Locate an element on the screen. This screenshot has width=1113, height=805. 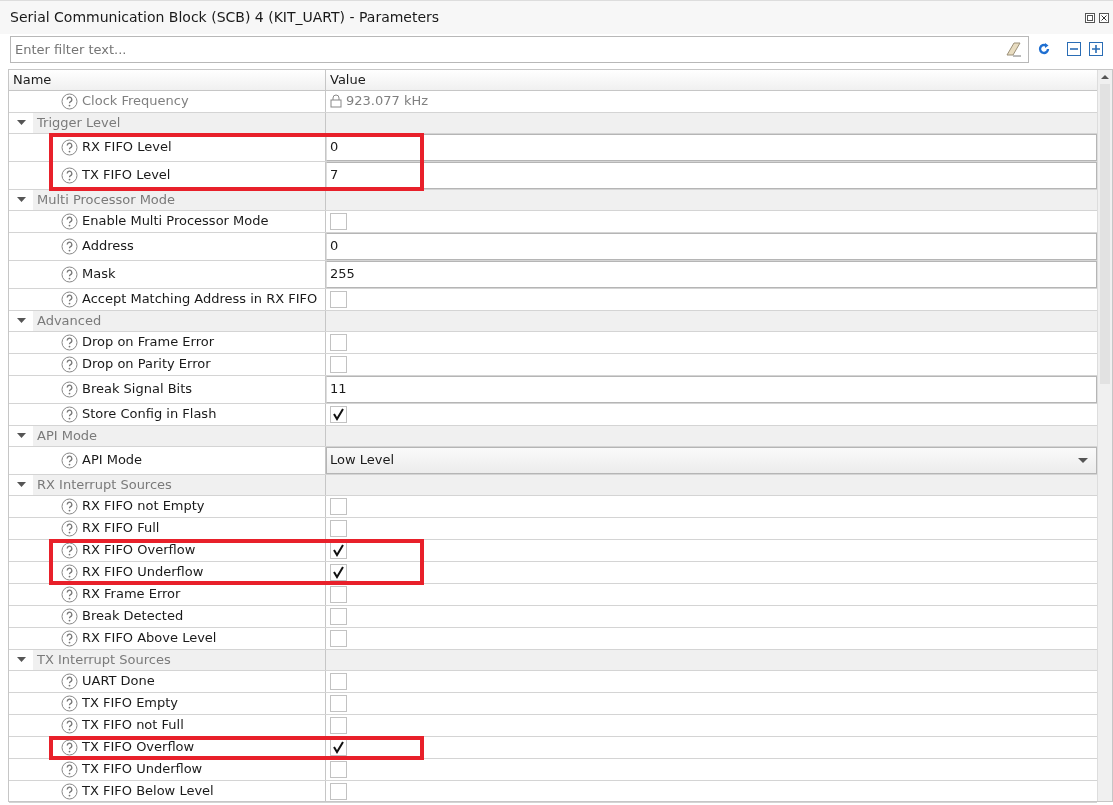
parameter-value: 923.077 kHz is located at coordinates (387, 101).